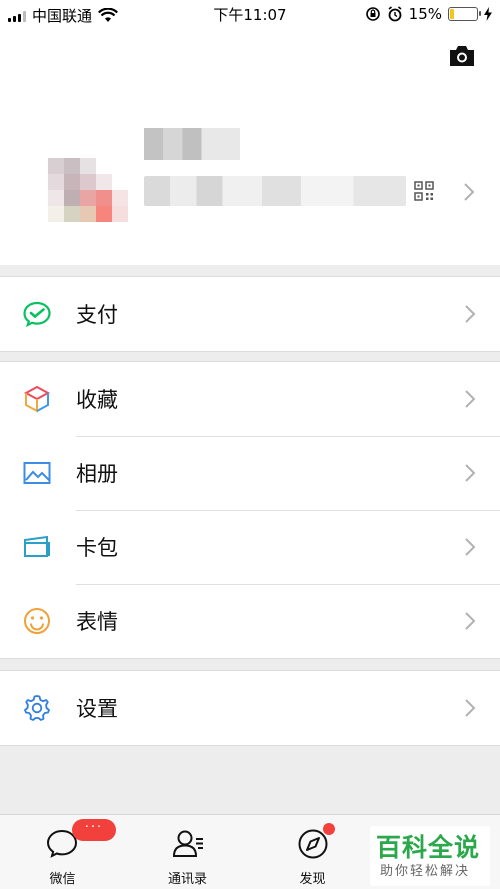  I want to click on new-dot-badge, so click(329, 829).